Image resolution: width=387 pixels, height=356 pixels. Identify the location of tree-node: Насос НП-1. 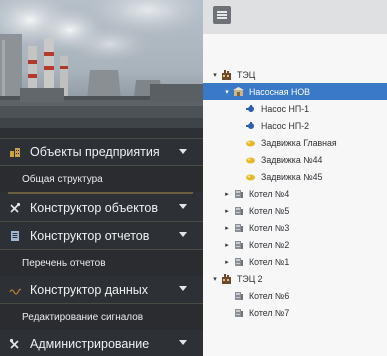
(295, 108).